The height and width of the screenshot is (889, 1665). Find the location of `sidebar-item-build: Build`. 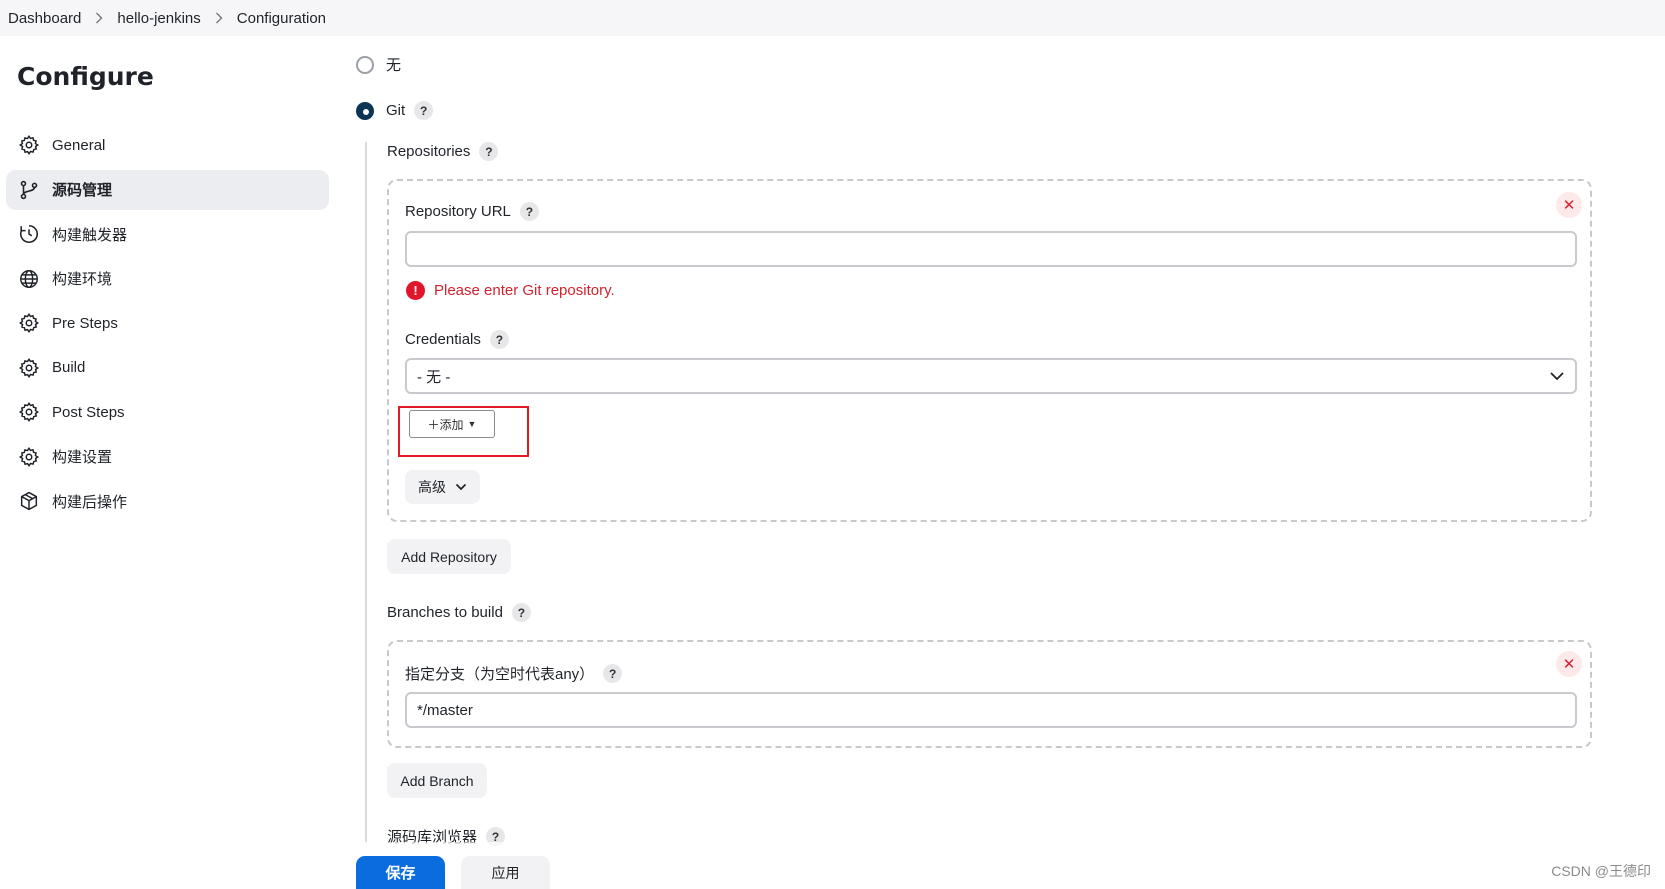

sidebar-item-build: Build is located at coordinates (167, 368).